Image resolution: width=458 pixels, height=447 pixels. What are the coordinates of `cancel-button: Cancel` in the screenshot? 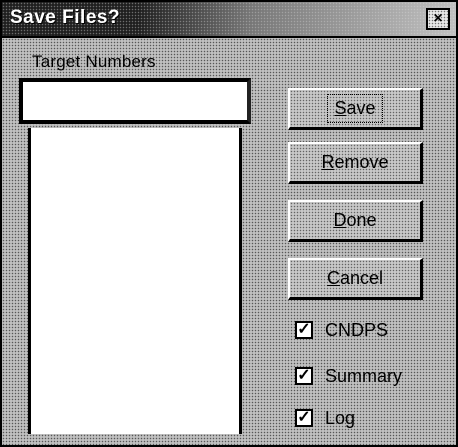 It's located at (355, 279).